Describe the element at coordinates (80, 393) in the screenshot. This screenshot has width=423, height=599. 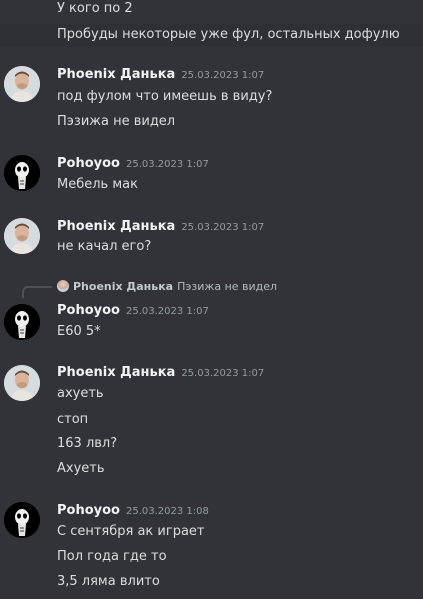
I see `message-line: ахуеть` at that location.